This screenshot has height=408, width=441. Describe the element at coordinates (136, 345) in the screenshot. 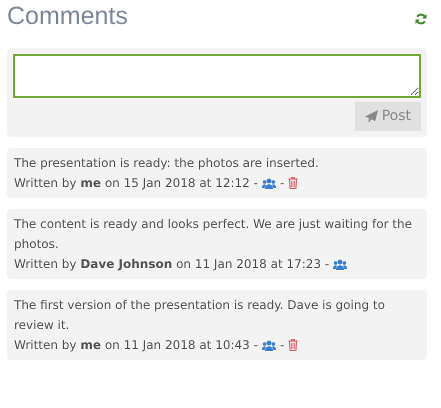

I see `comment-meta: Written by me on 11 Jan 2018 at 10:43 -` at that location.